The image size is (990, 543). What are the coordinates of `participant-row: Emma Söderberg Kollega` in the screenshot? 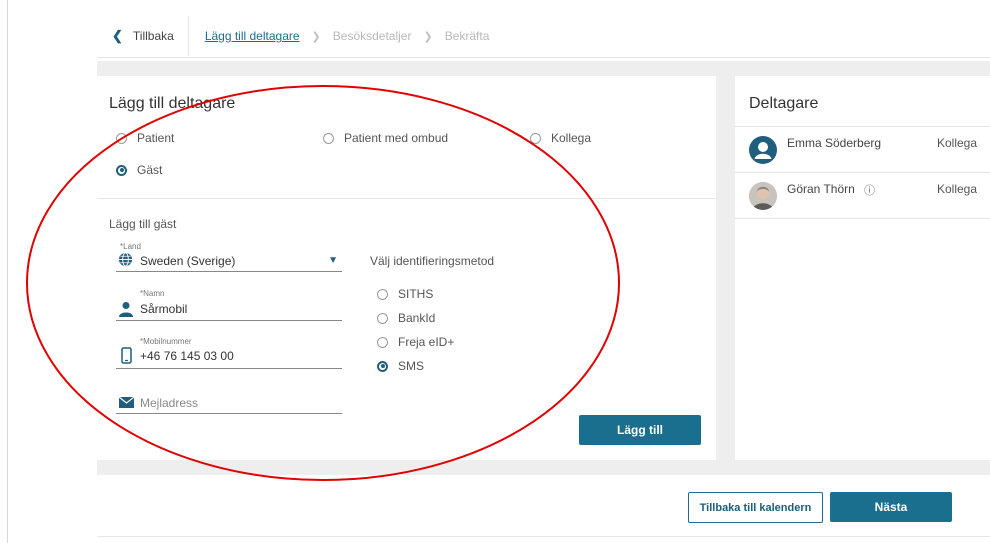 It's located at (862, 149).